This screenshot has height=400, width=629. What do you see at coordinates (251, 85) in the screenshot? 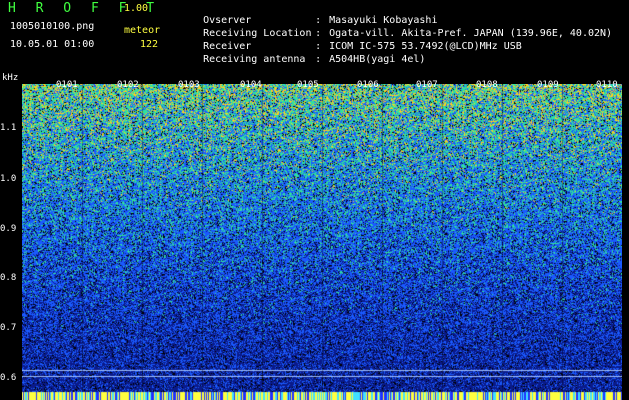
I see `x-tick: 0104` at bounding box center [251, 85].